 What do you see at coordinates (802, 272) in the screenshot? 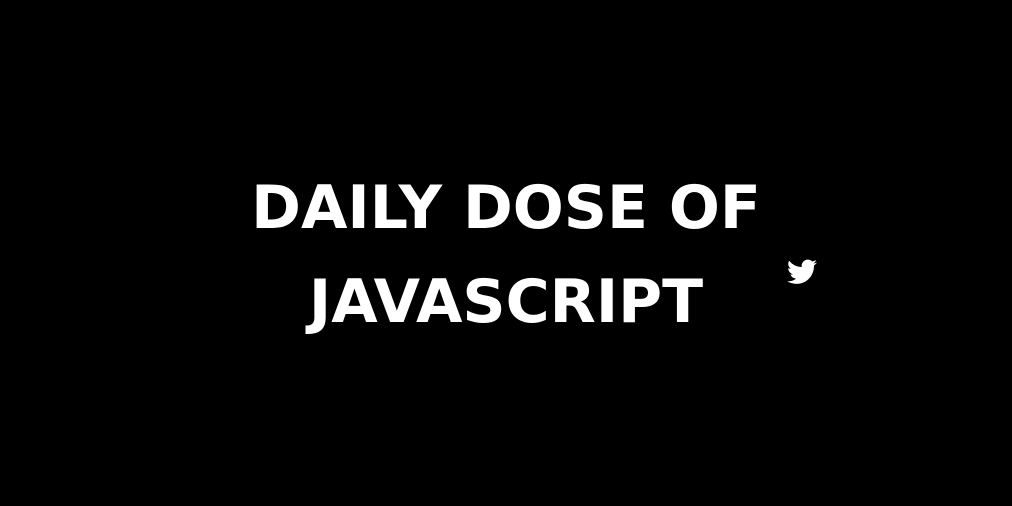
I see `twitter-icon` at bounding box center [802, 272].